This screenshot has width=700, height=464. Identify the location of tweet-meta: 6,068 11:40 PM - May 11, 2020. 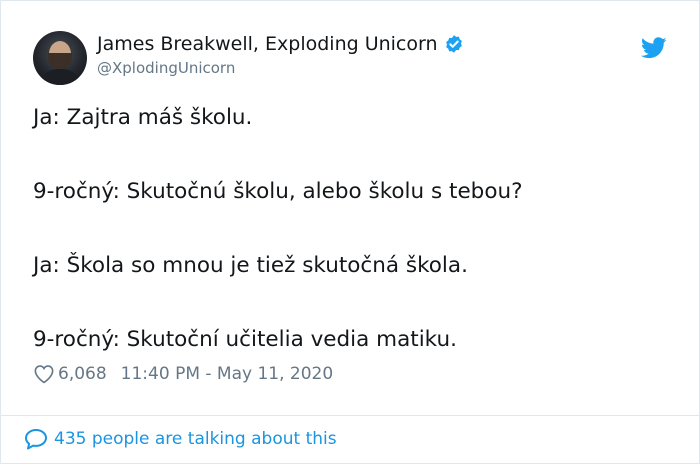
(183, 374).